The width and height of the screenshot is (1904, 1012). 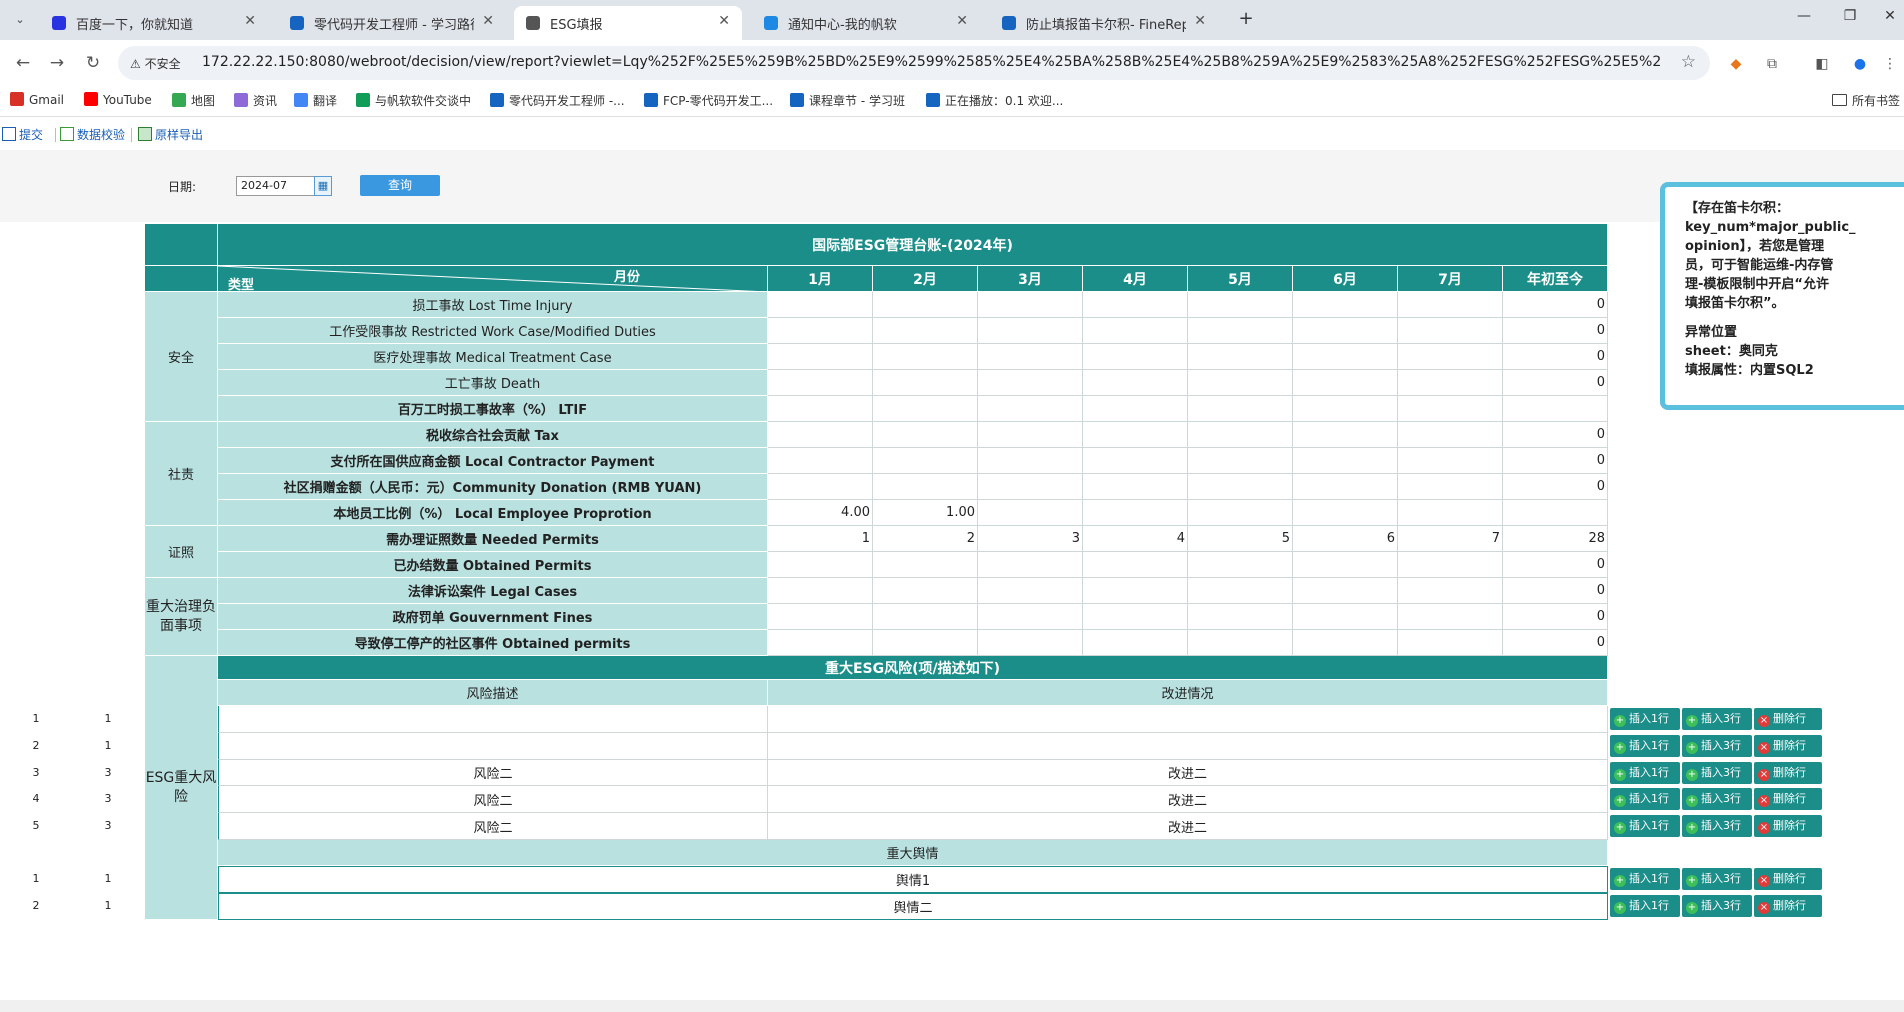 I want to click on month-value-cell: 1, so click(x=820, y=539).